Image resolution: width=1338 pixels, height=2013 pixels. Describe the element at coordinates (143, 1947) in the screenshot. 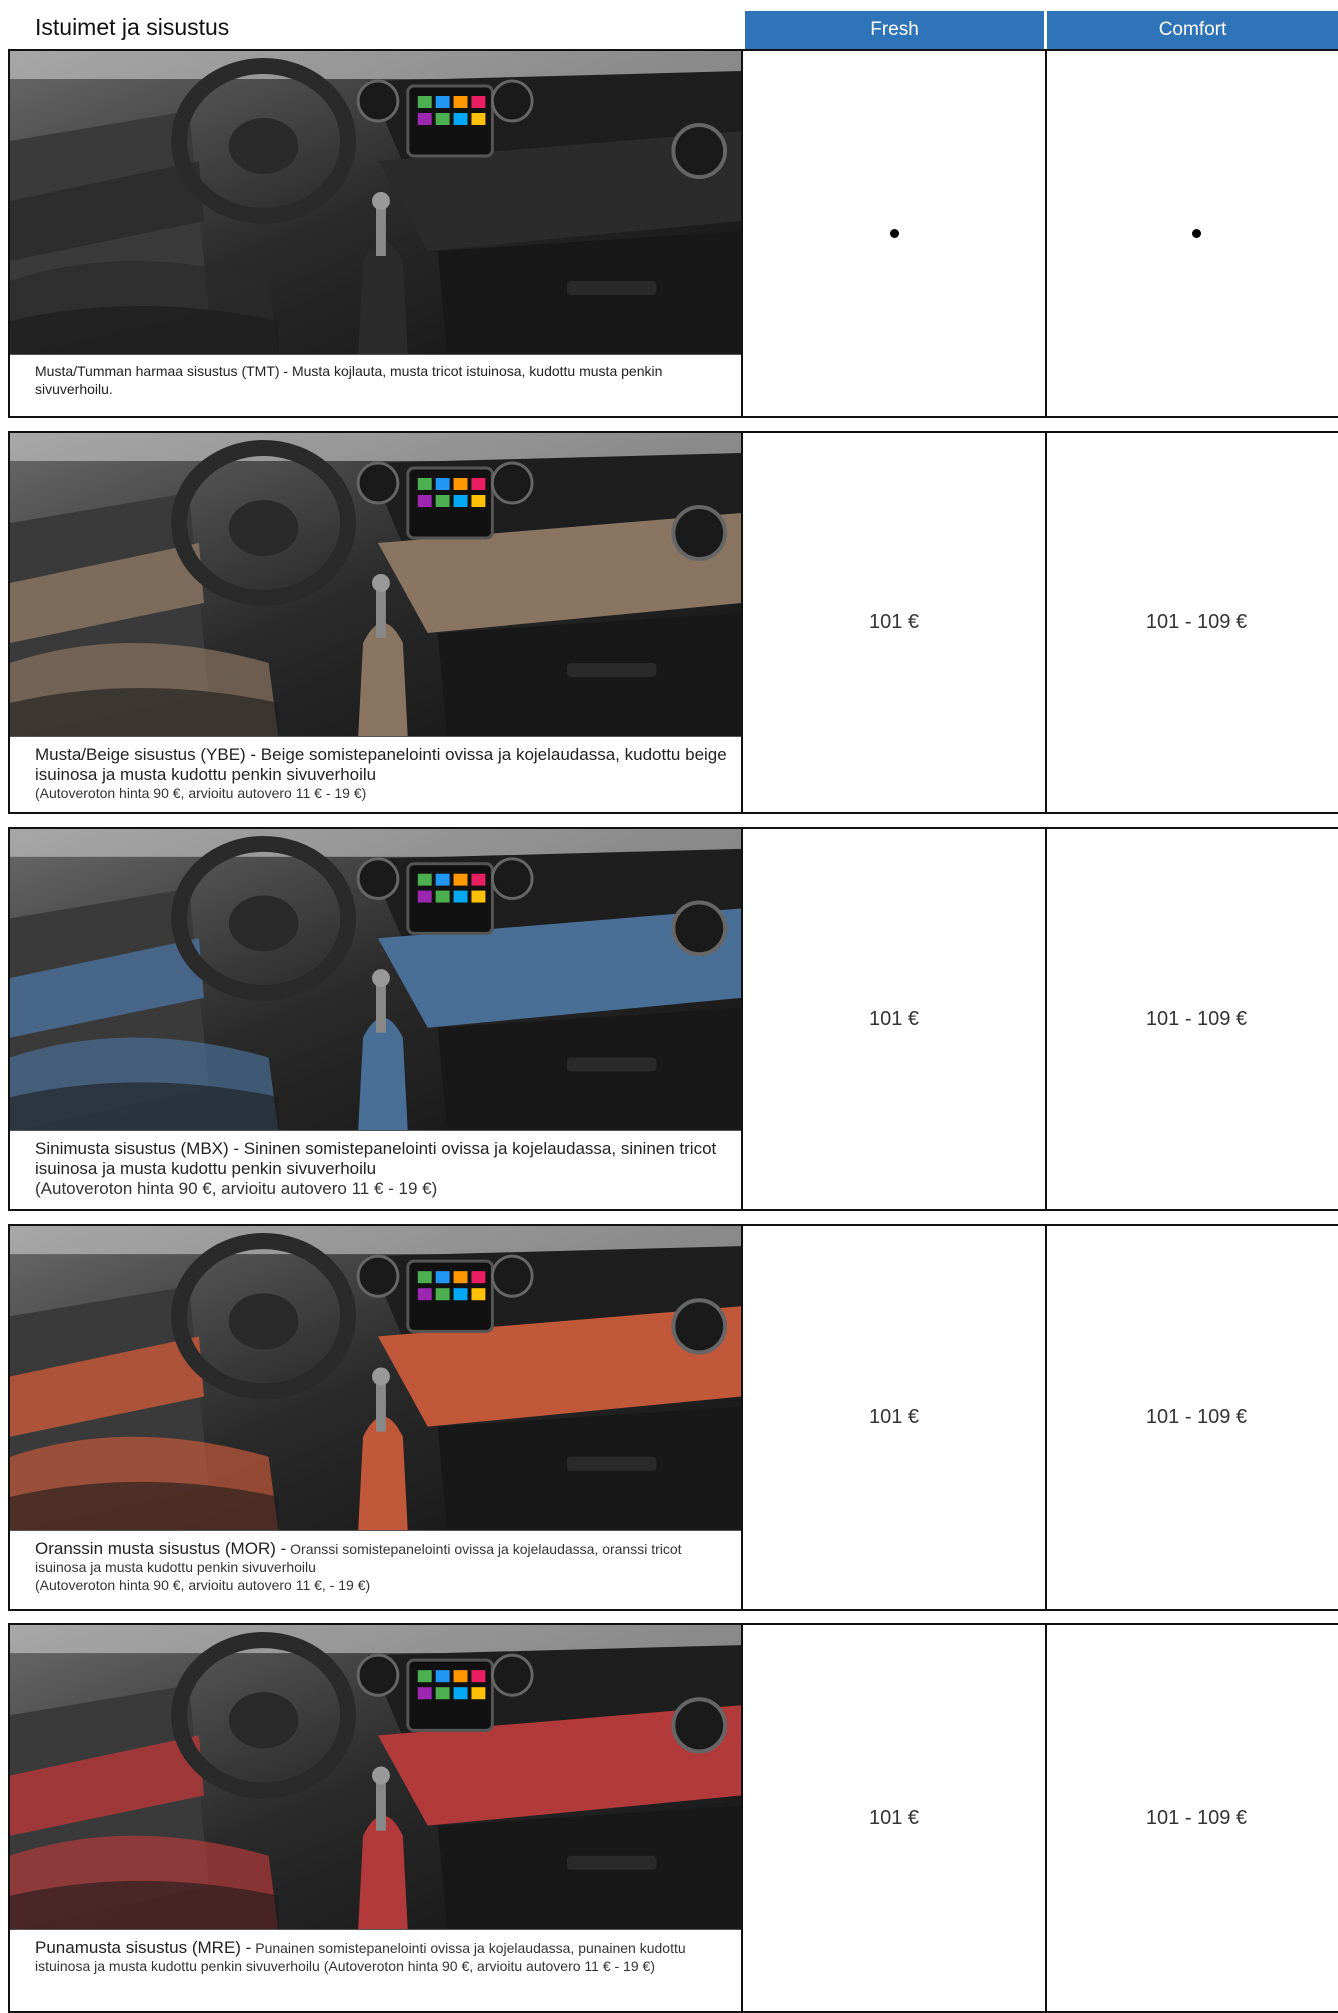

I see `description-main: Punamusta sisustus (MRE) -` at that location.